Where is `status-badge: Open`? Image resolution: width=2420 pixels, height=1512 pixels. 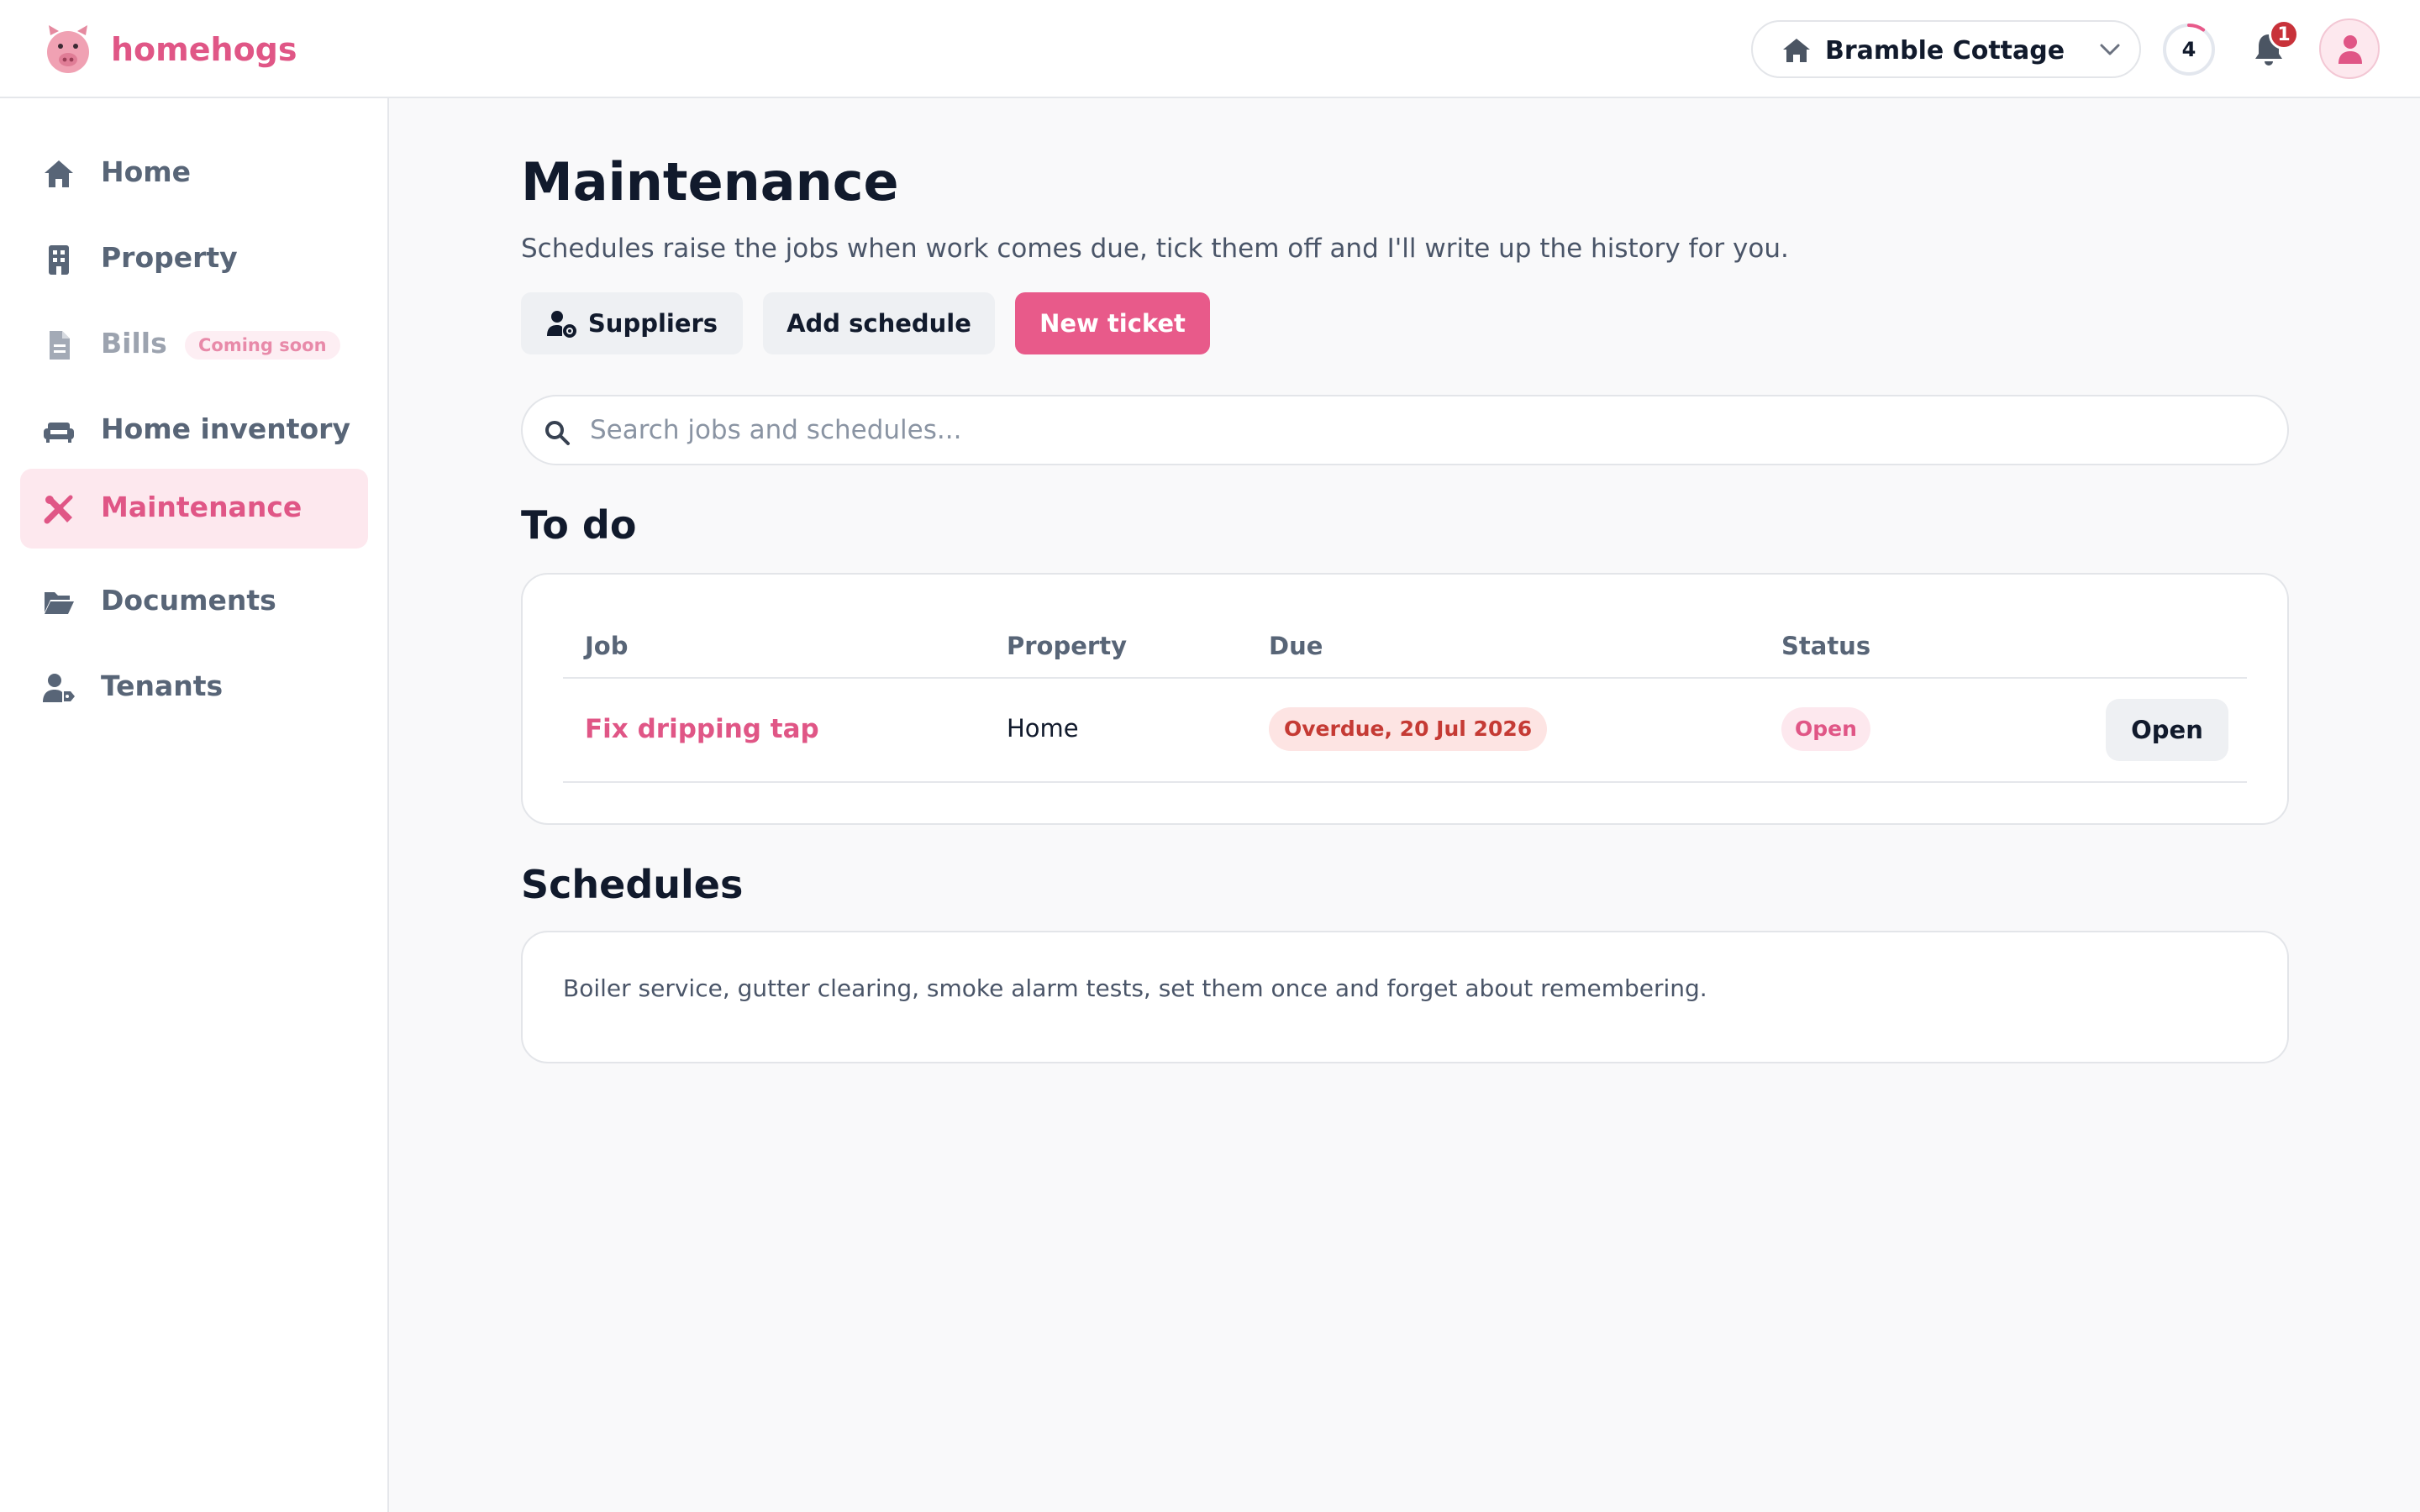
status-badge: Open is located at coordinates (1825, 729).